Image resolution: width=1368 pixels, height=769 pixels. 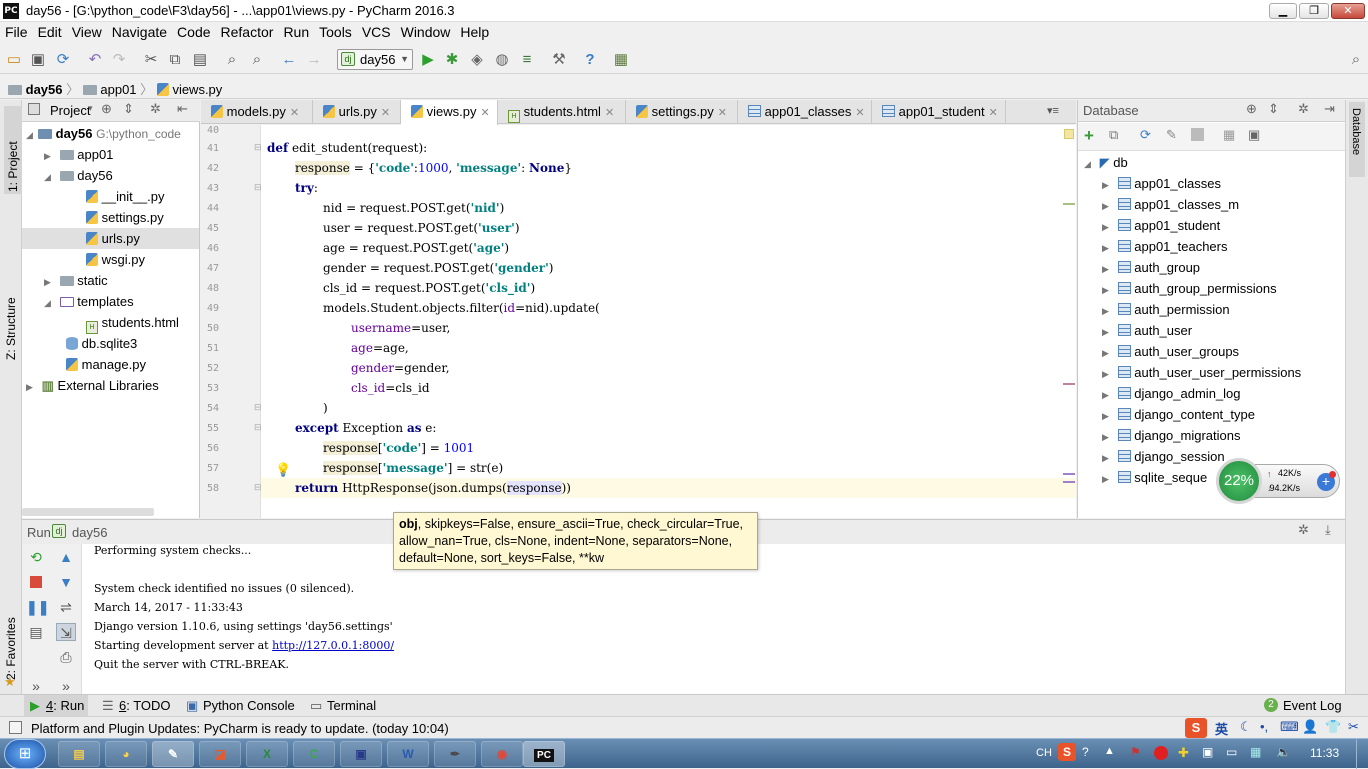 I want to click on tab-models-py: models.py ✕, so click(x=257, y=112).